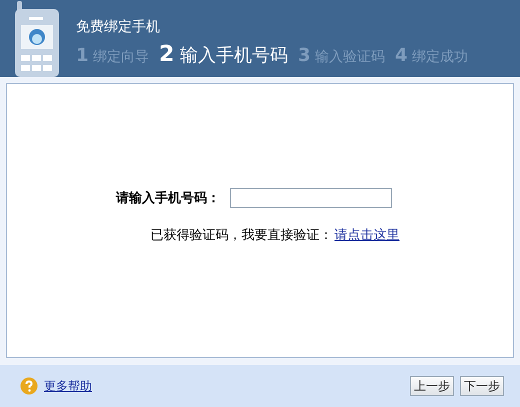 Image resolution: width=520 pixels, height=407 pixels. Describe the element at coordinates (168, 198) in the screenshot. I see `phone-label: 请输入手机号码：` at that location.